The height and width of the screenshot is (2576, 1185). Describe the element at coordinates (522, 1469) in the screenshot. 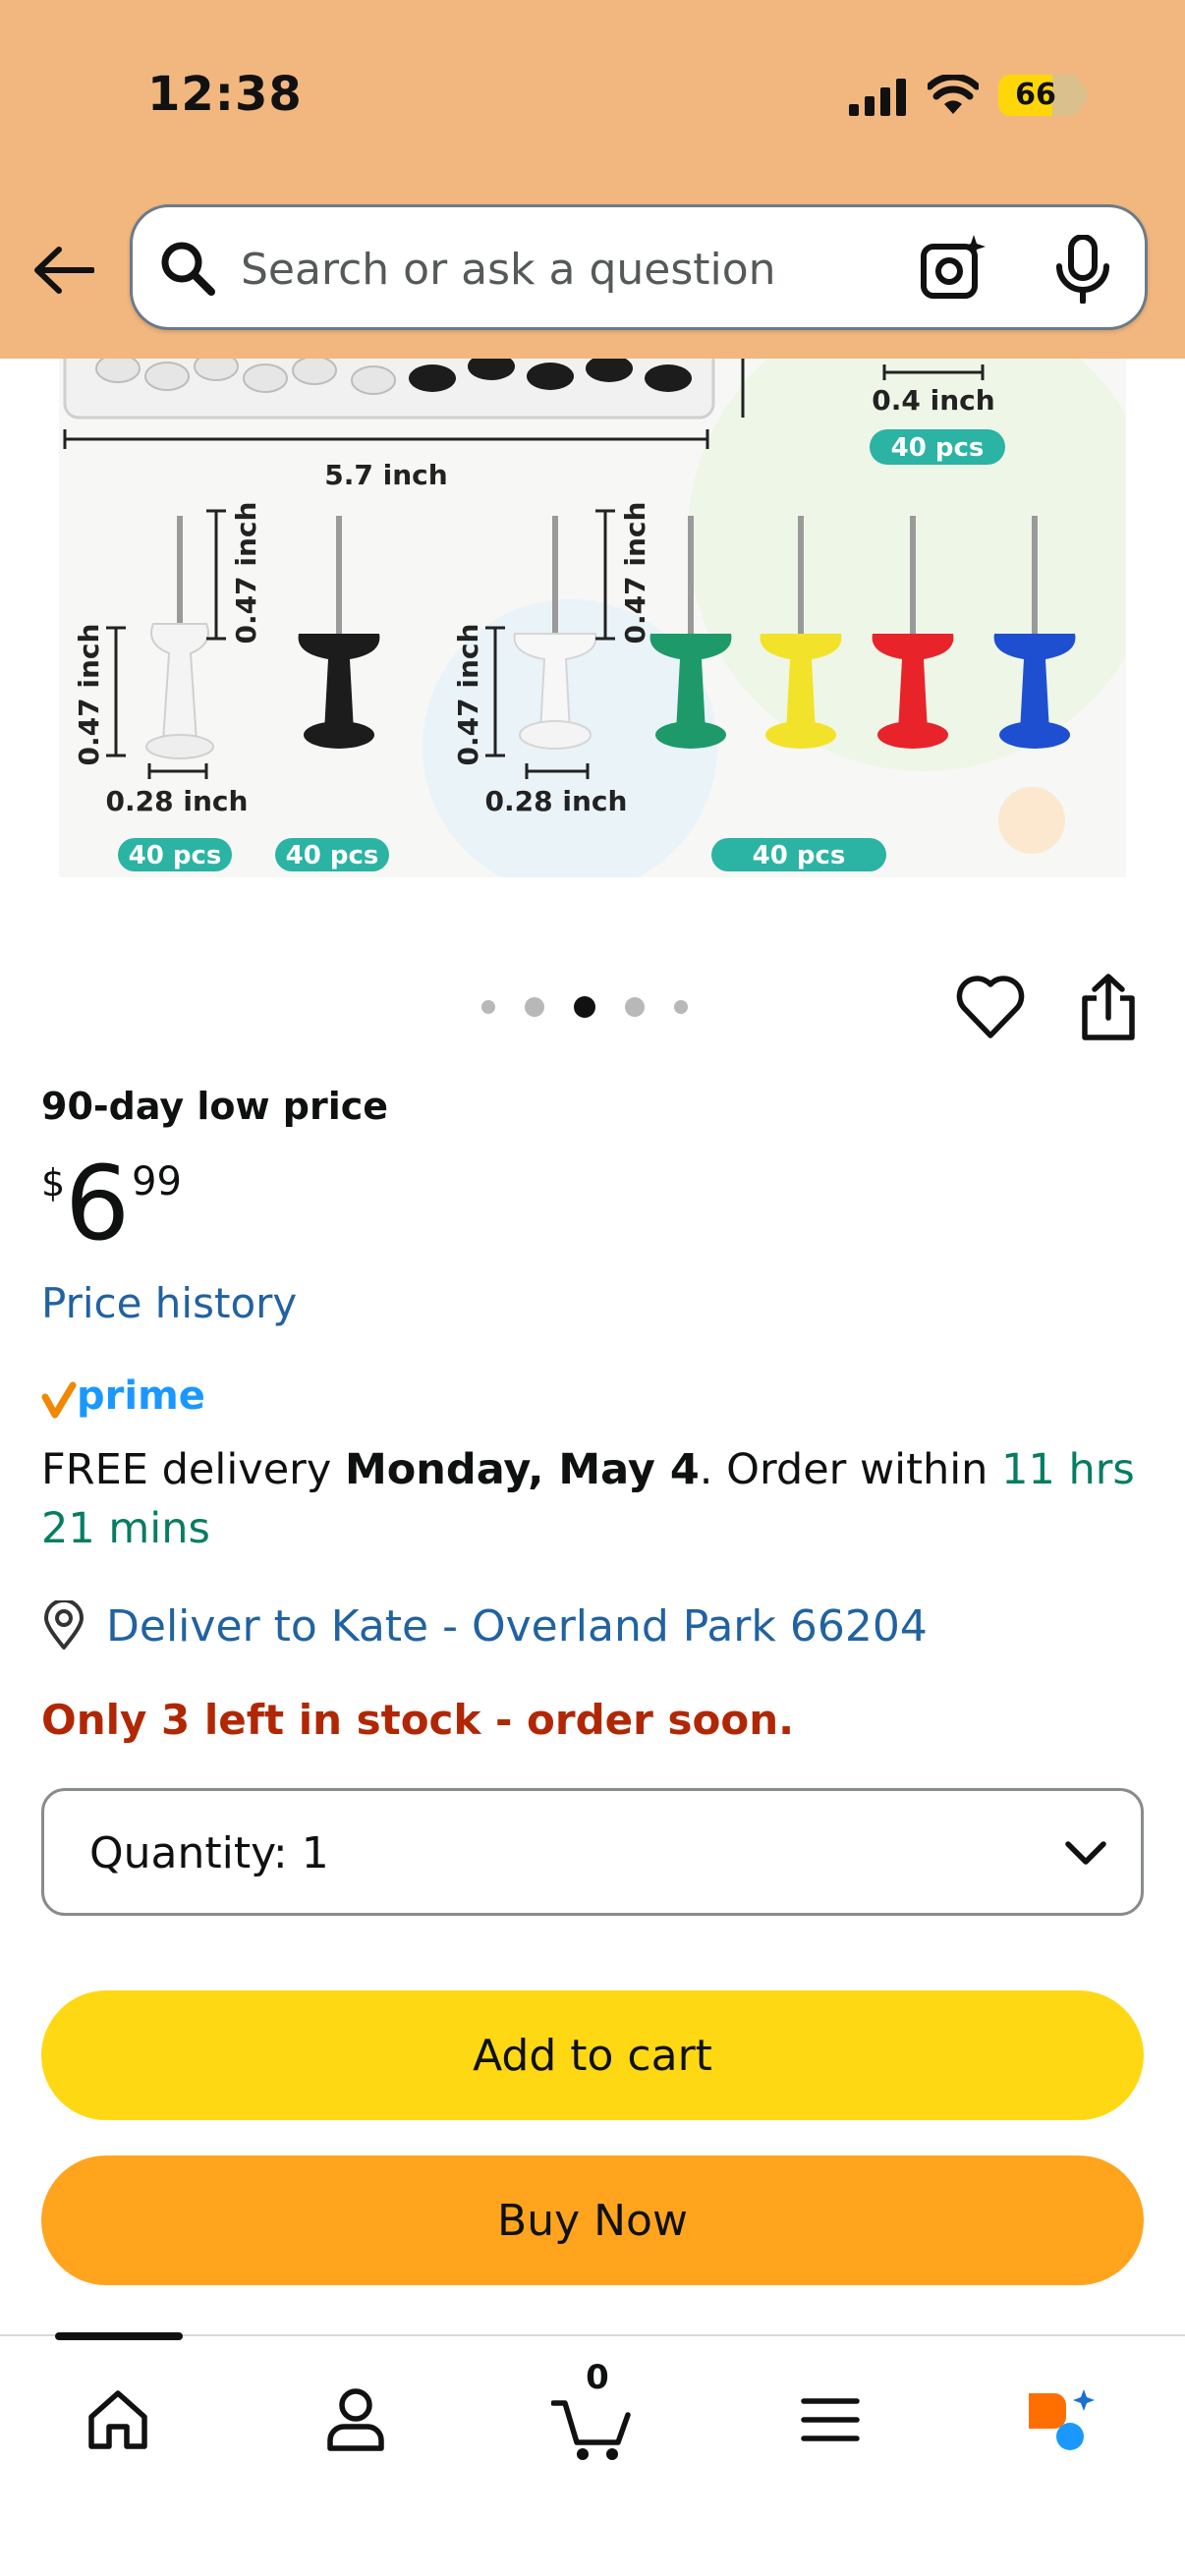

I see `delivery-date: Monday, May 4` at that location.